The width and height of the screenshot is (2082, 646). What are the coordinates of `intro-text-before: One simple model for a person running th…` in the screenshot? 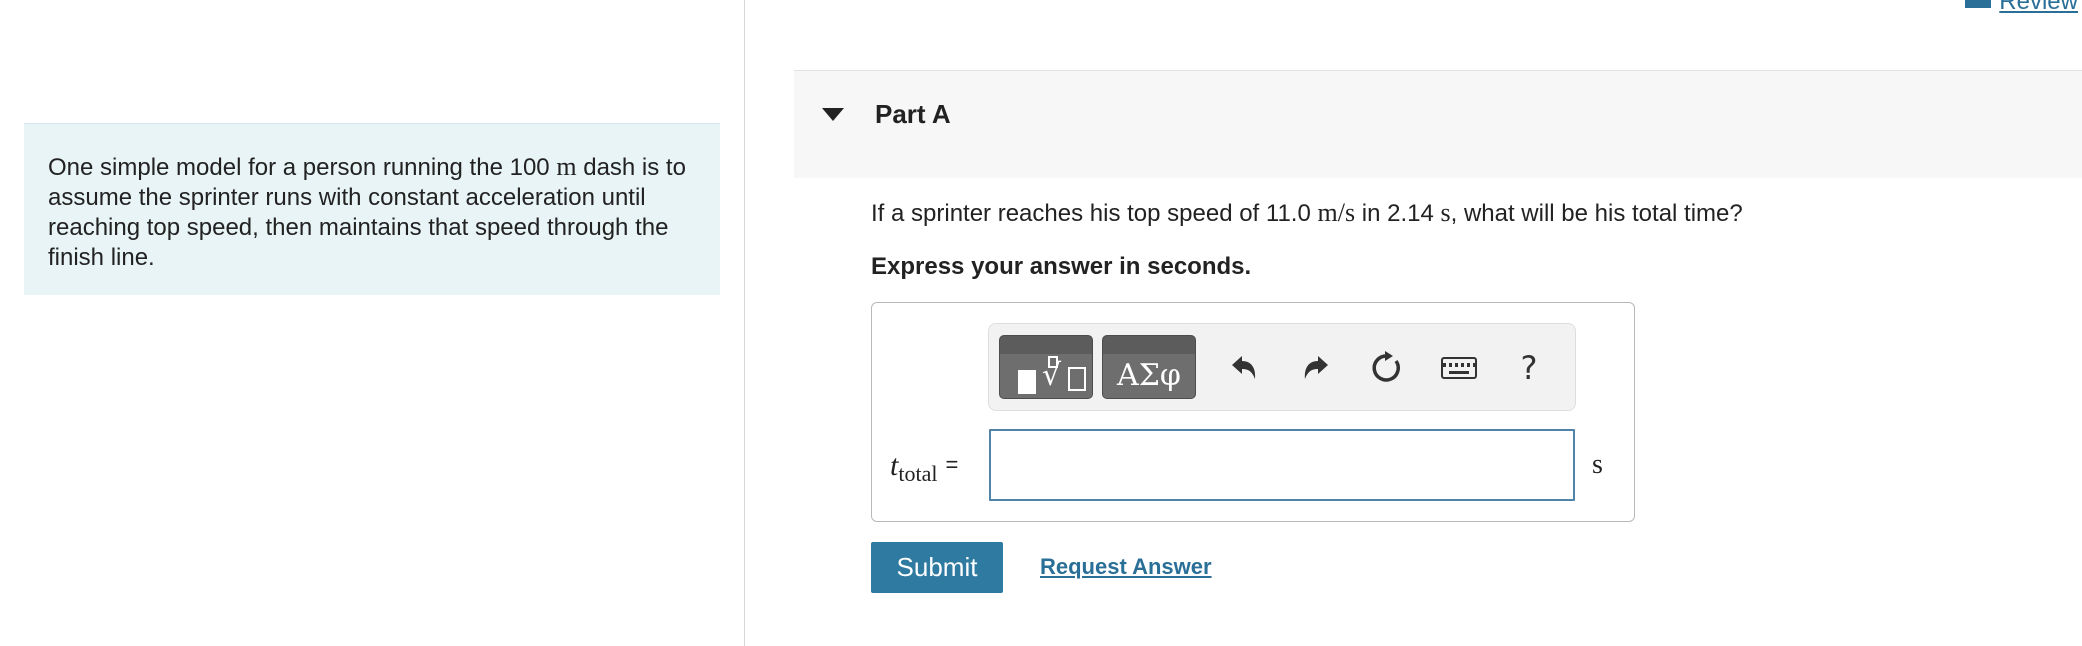 It's located at (299, 167).